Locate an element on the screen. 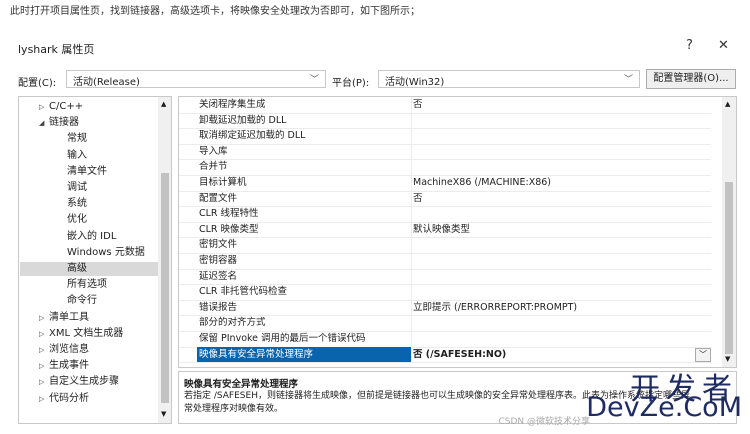 Image resolution: width=750 pixels, height=434 pixels. platform-label: 平台(P): is located at coordinates (351, 83).